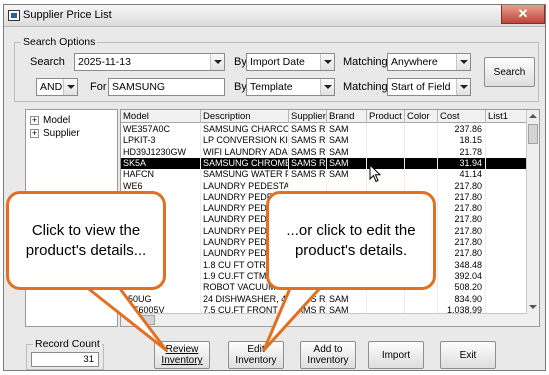 The image size is (549, 375). Describe the element at coordinates (125, 318) in the screenshot. I see `left-callout-tail` at that location.